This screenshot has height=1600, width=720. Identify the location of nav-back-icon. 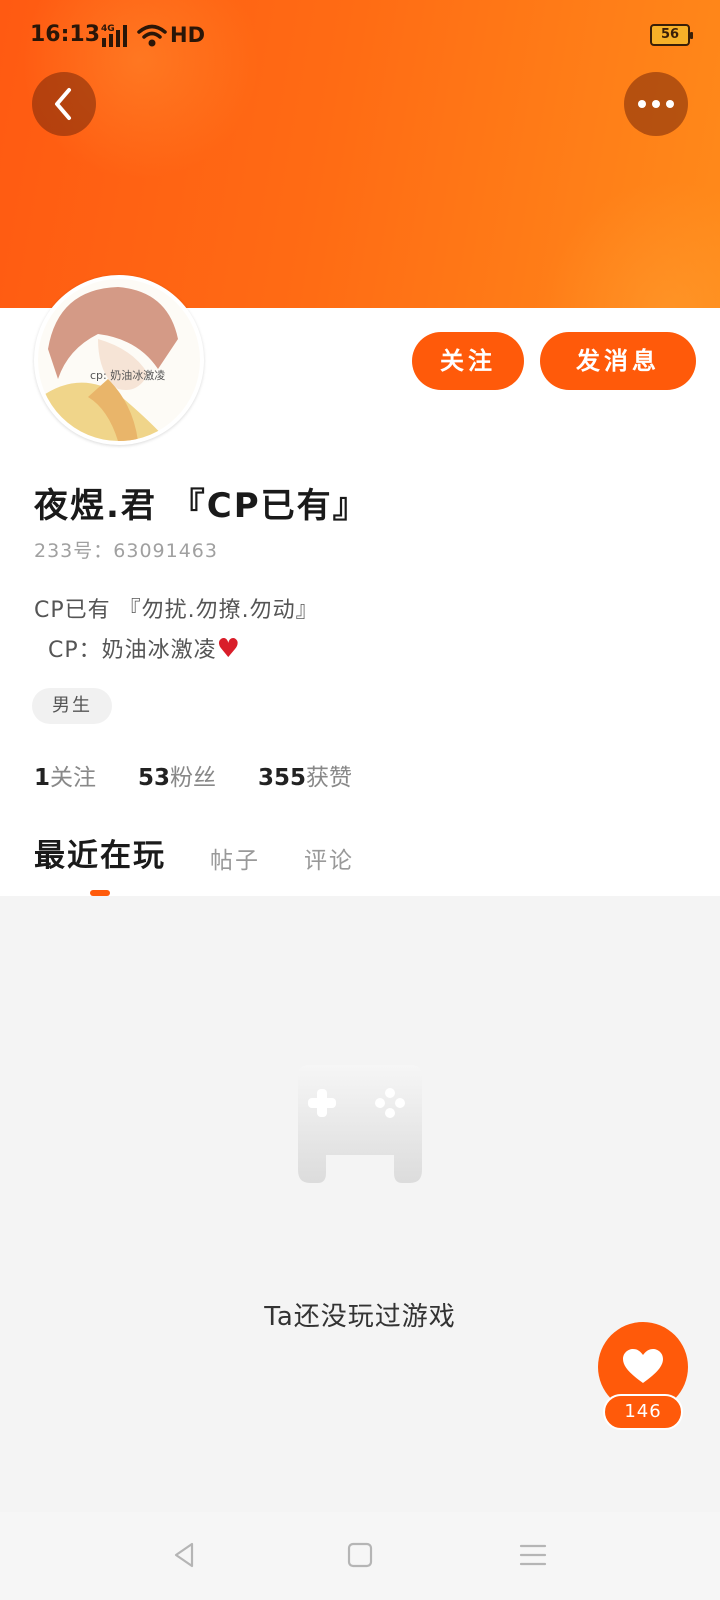
(185, 1555).